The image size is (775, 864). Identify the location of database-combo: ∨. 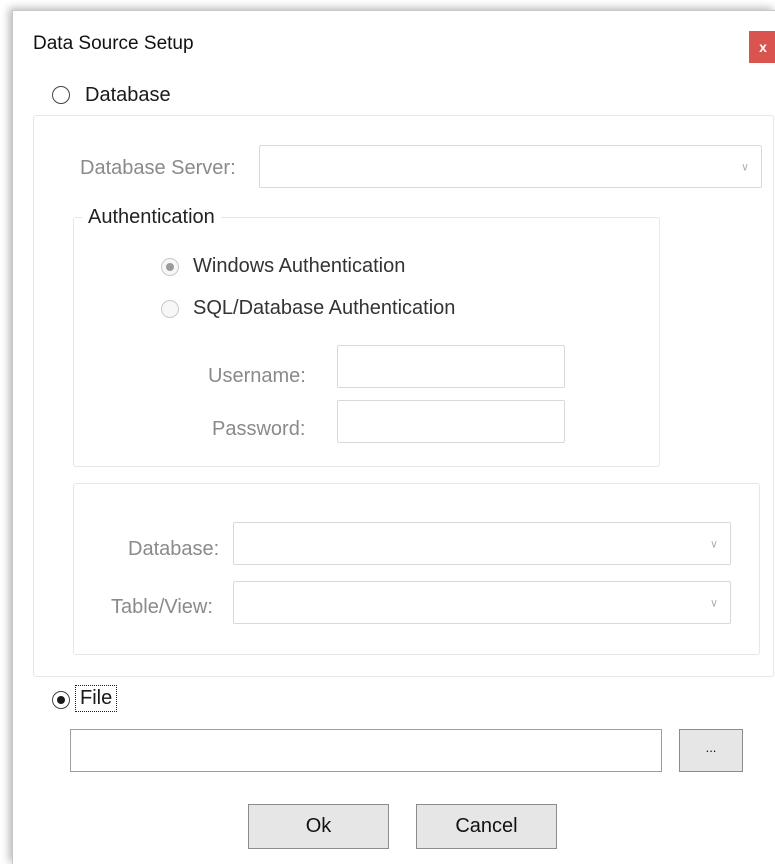
(482, 543).